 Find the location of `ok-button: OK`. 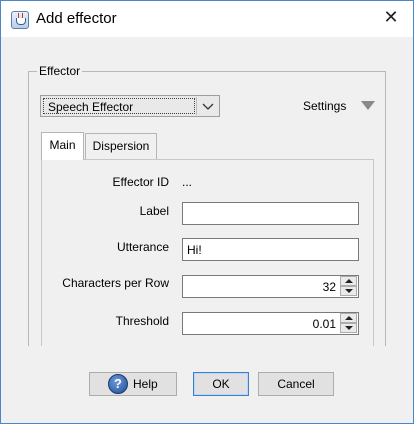

ok-button: OK is located at coordinates (221, 384).